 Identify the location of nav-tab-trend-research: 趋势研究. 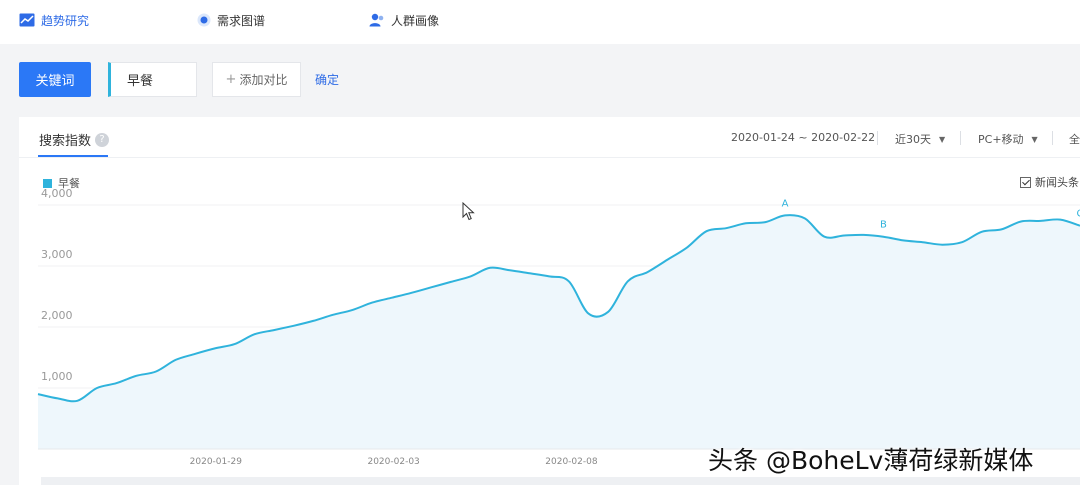
(54, 20).